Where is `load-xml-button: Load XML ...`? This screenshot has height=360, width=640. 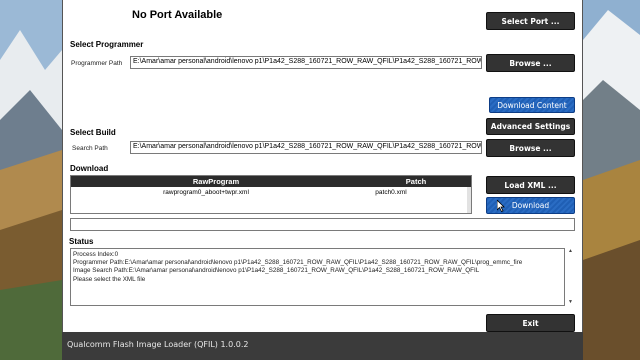 load-xml-button: Load XML ... is located at coordinates (530, 185).